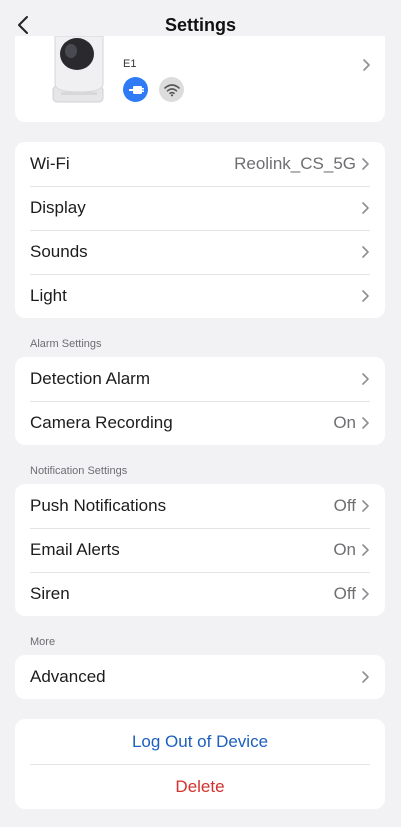 Image resolution: width=401 pixels, height=827 pixels. Describe the element at coordinates (200, 296) in the screenshot. I see `light-row: Light` at that location.